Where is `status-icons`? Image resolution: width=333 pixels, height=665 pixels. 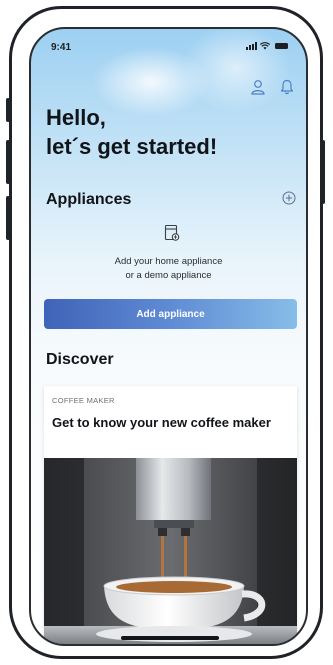 status-icons is located at coordinates (267, 46).